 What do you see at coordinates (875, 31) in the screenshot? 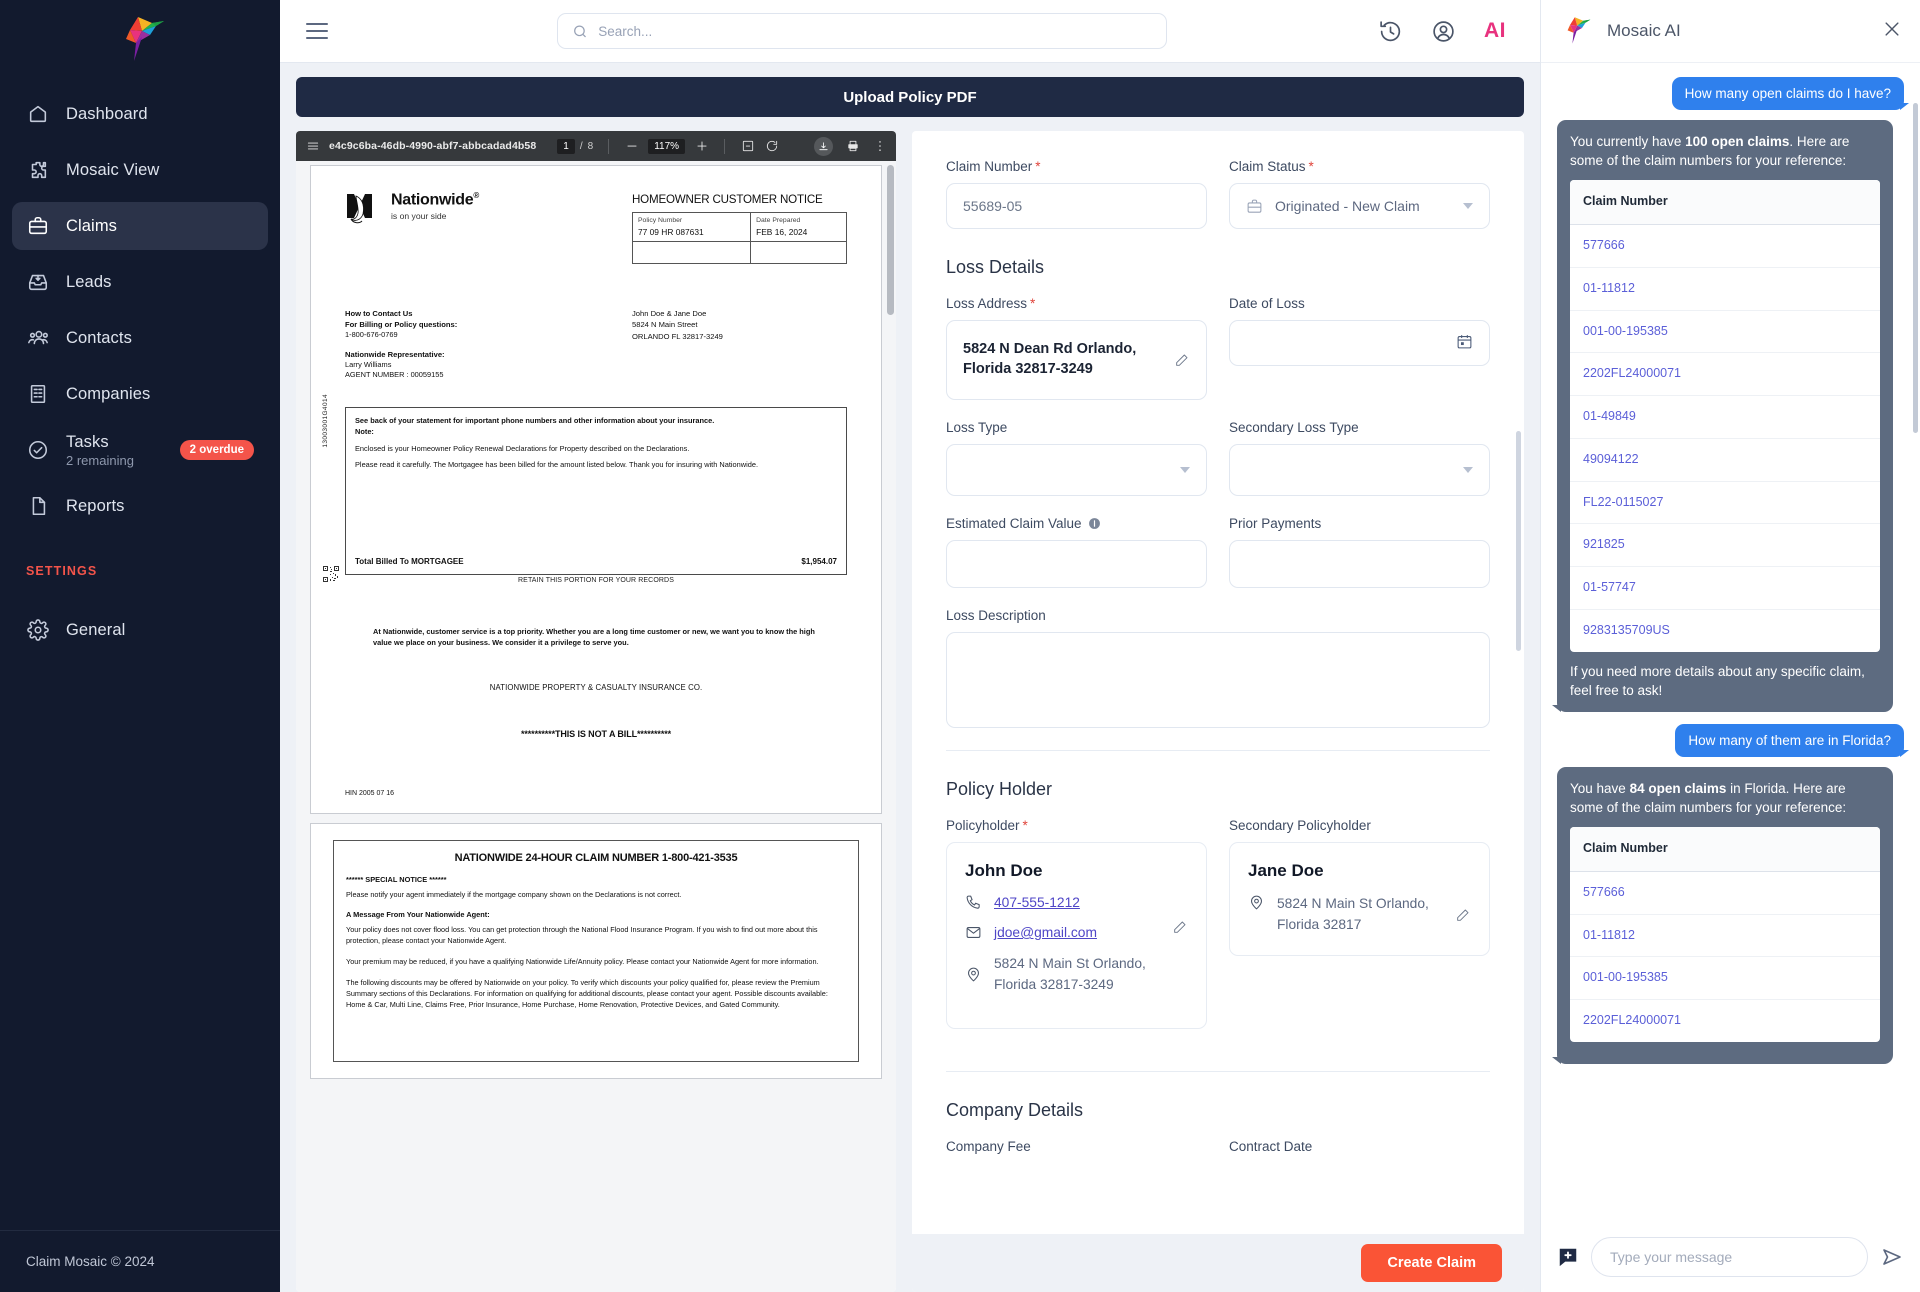
I see `search-input` at bounding box center [875, 31].